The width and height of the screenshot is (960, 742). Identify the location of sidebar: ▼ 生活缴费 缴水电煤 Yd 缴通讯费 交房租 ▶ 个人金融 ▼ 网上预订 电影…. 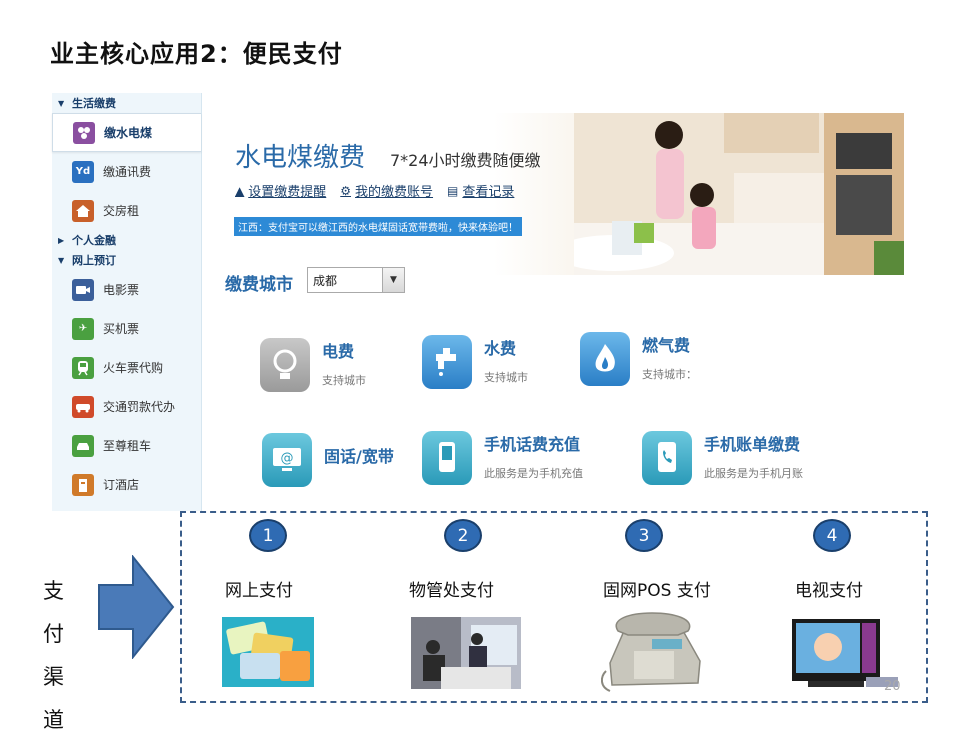
(127, 302).